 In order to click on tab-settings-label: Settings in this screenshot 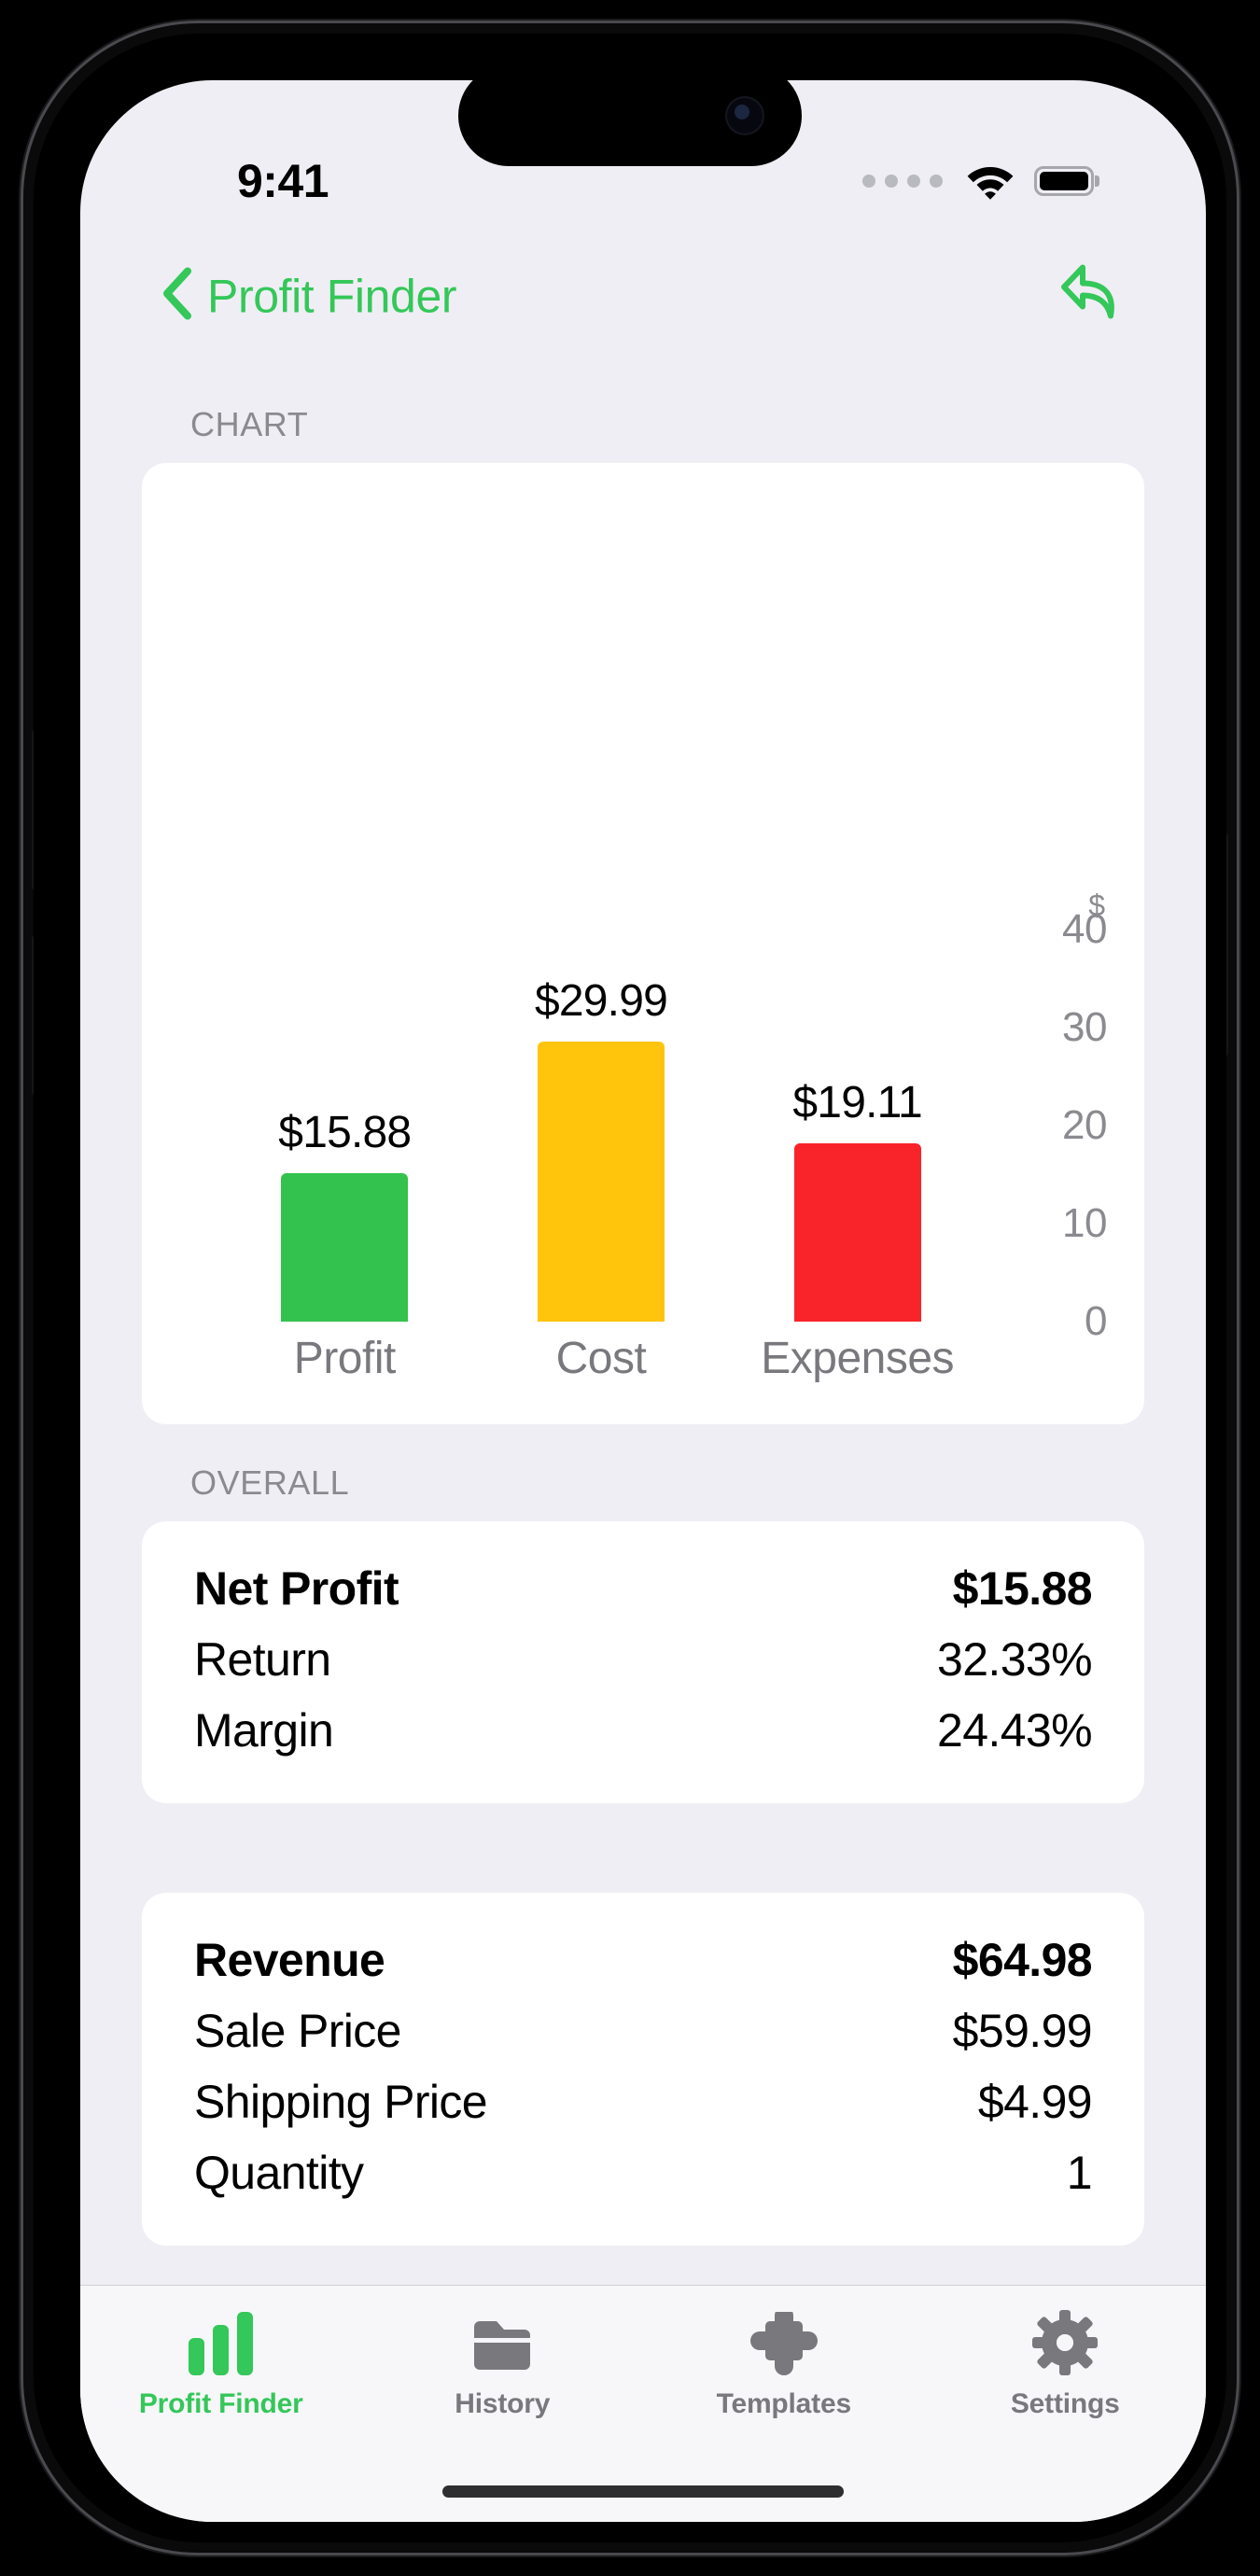, I will do `click(1065, 2403)`.